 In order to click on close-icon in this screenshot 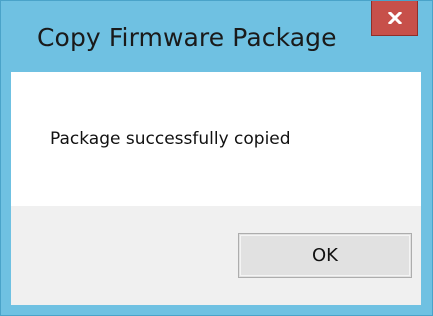, I will do `click(394, 18)`.